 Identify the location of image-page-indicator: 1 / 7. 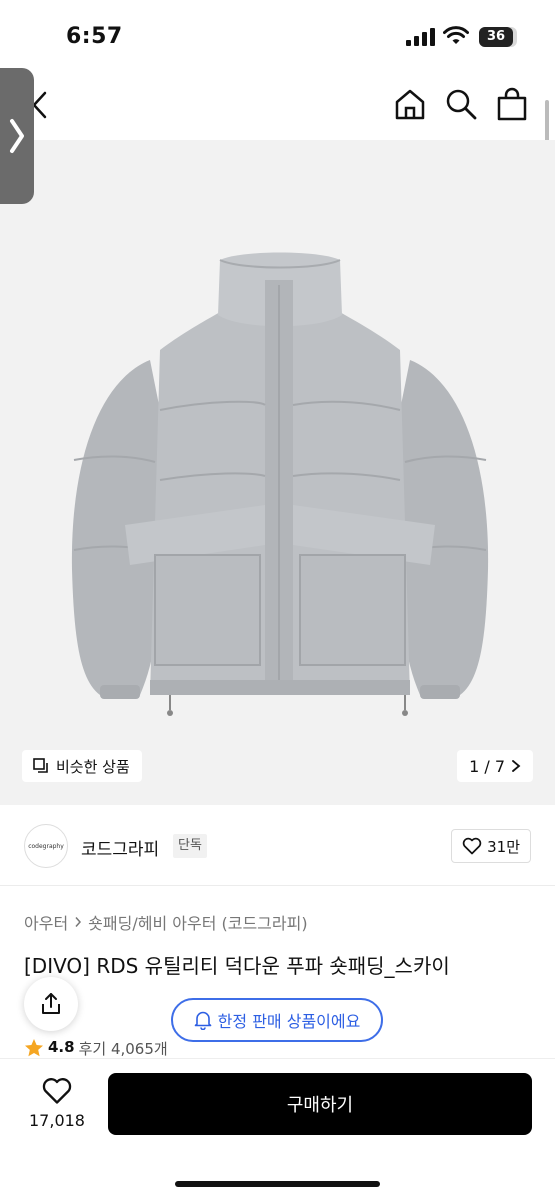
(495, 766).